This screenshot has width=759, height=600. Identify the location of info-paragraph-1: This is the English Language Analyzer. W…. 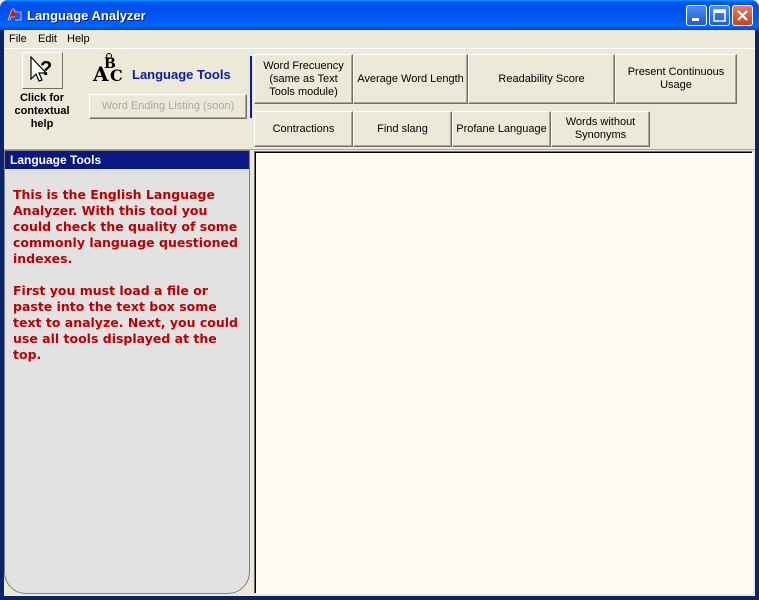
(125, 226).